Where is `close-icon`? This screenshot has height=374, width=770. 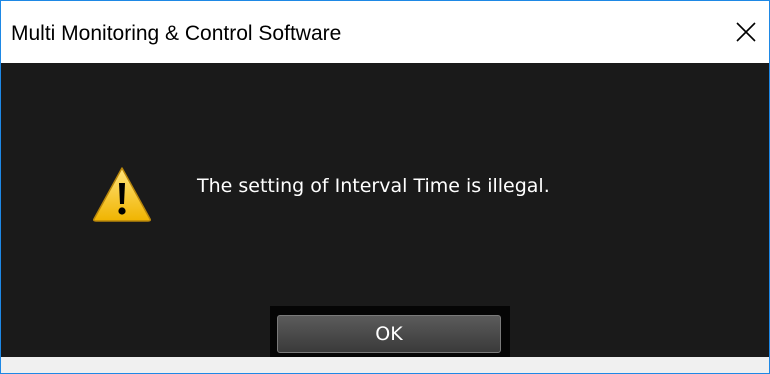 close-icon is located at coordinates (746, 32).